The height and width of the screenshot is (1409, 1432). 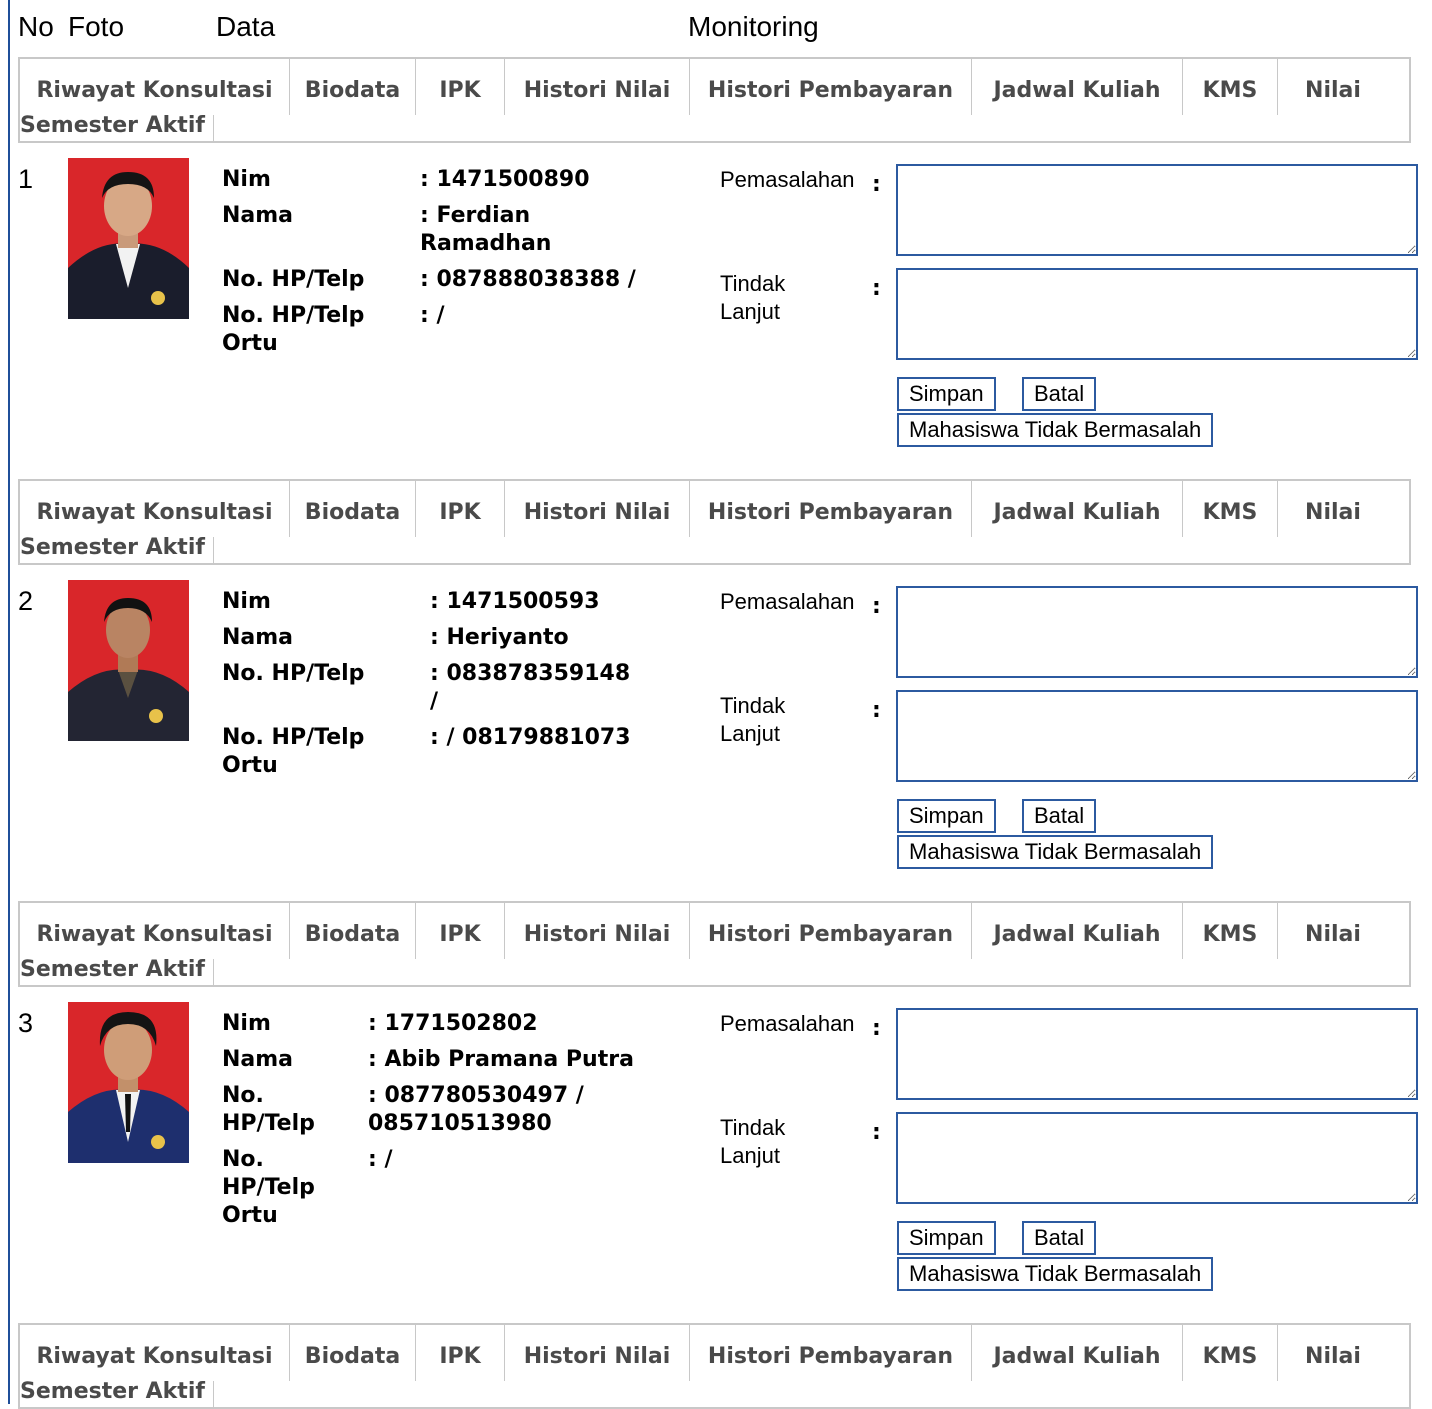 I want to click on value-hp-ortu: : / 08179881073, so click(x=530, y=737).